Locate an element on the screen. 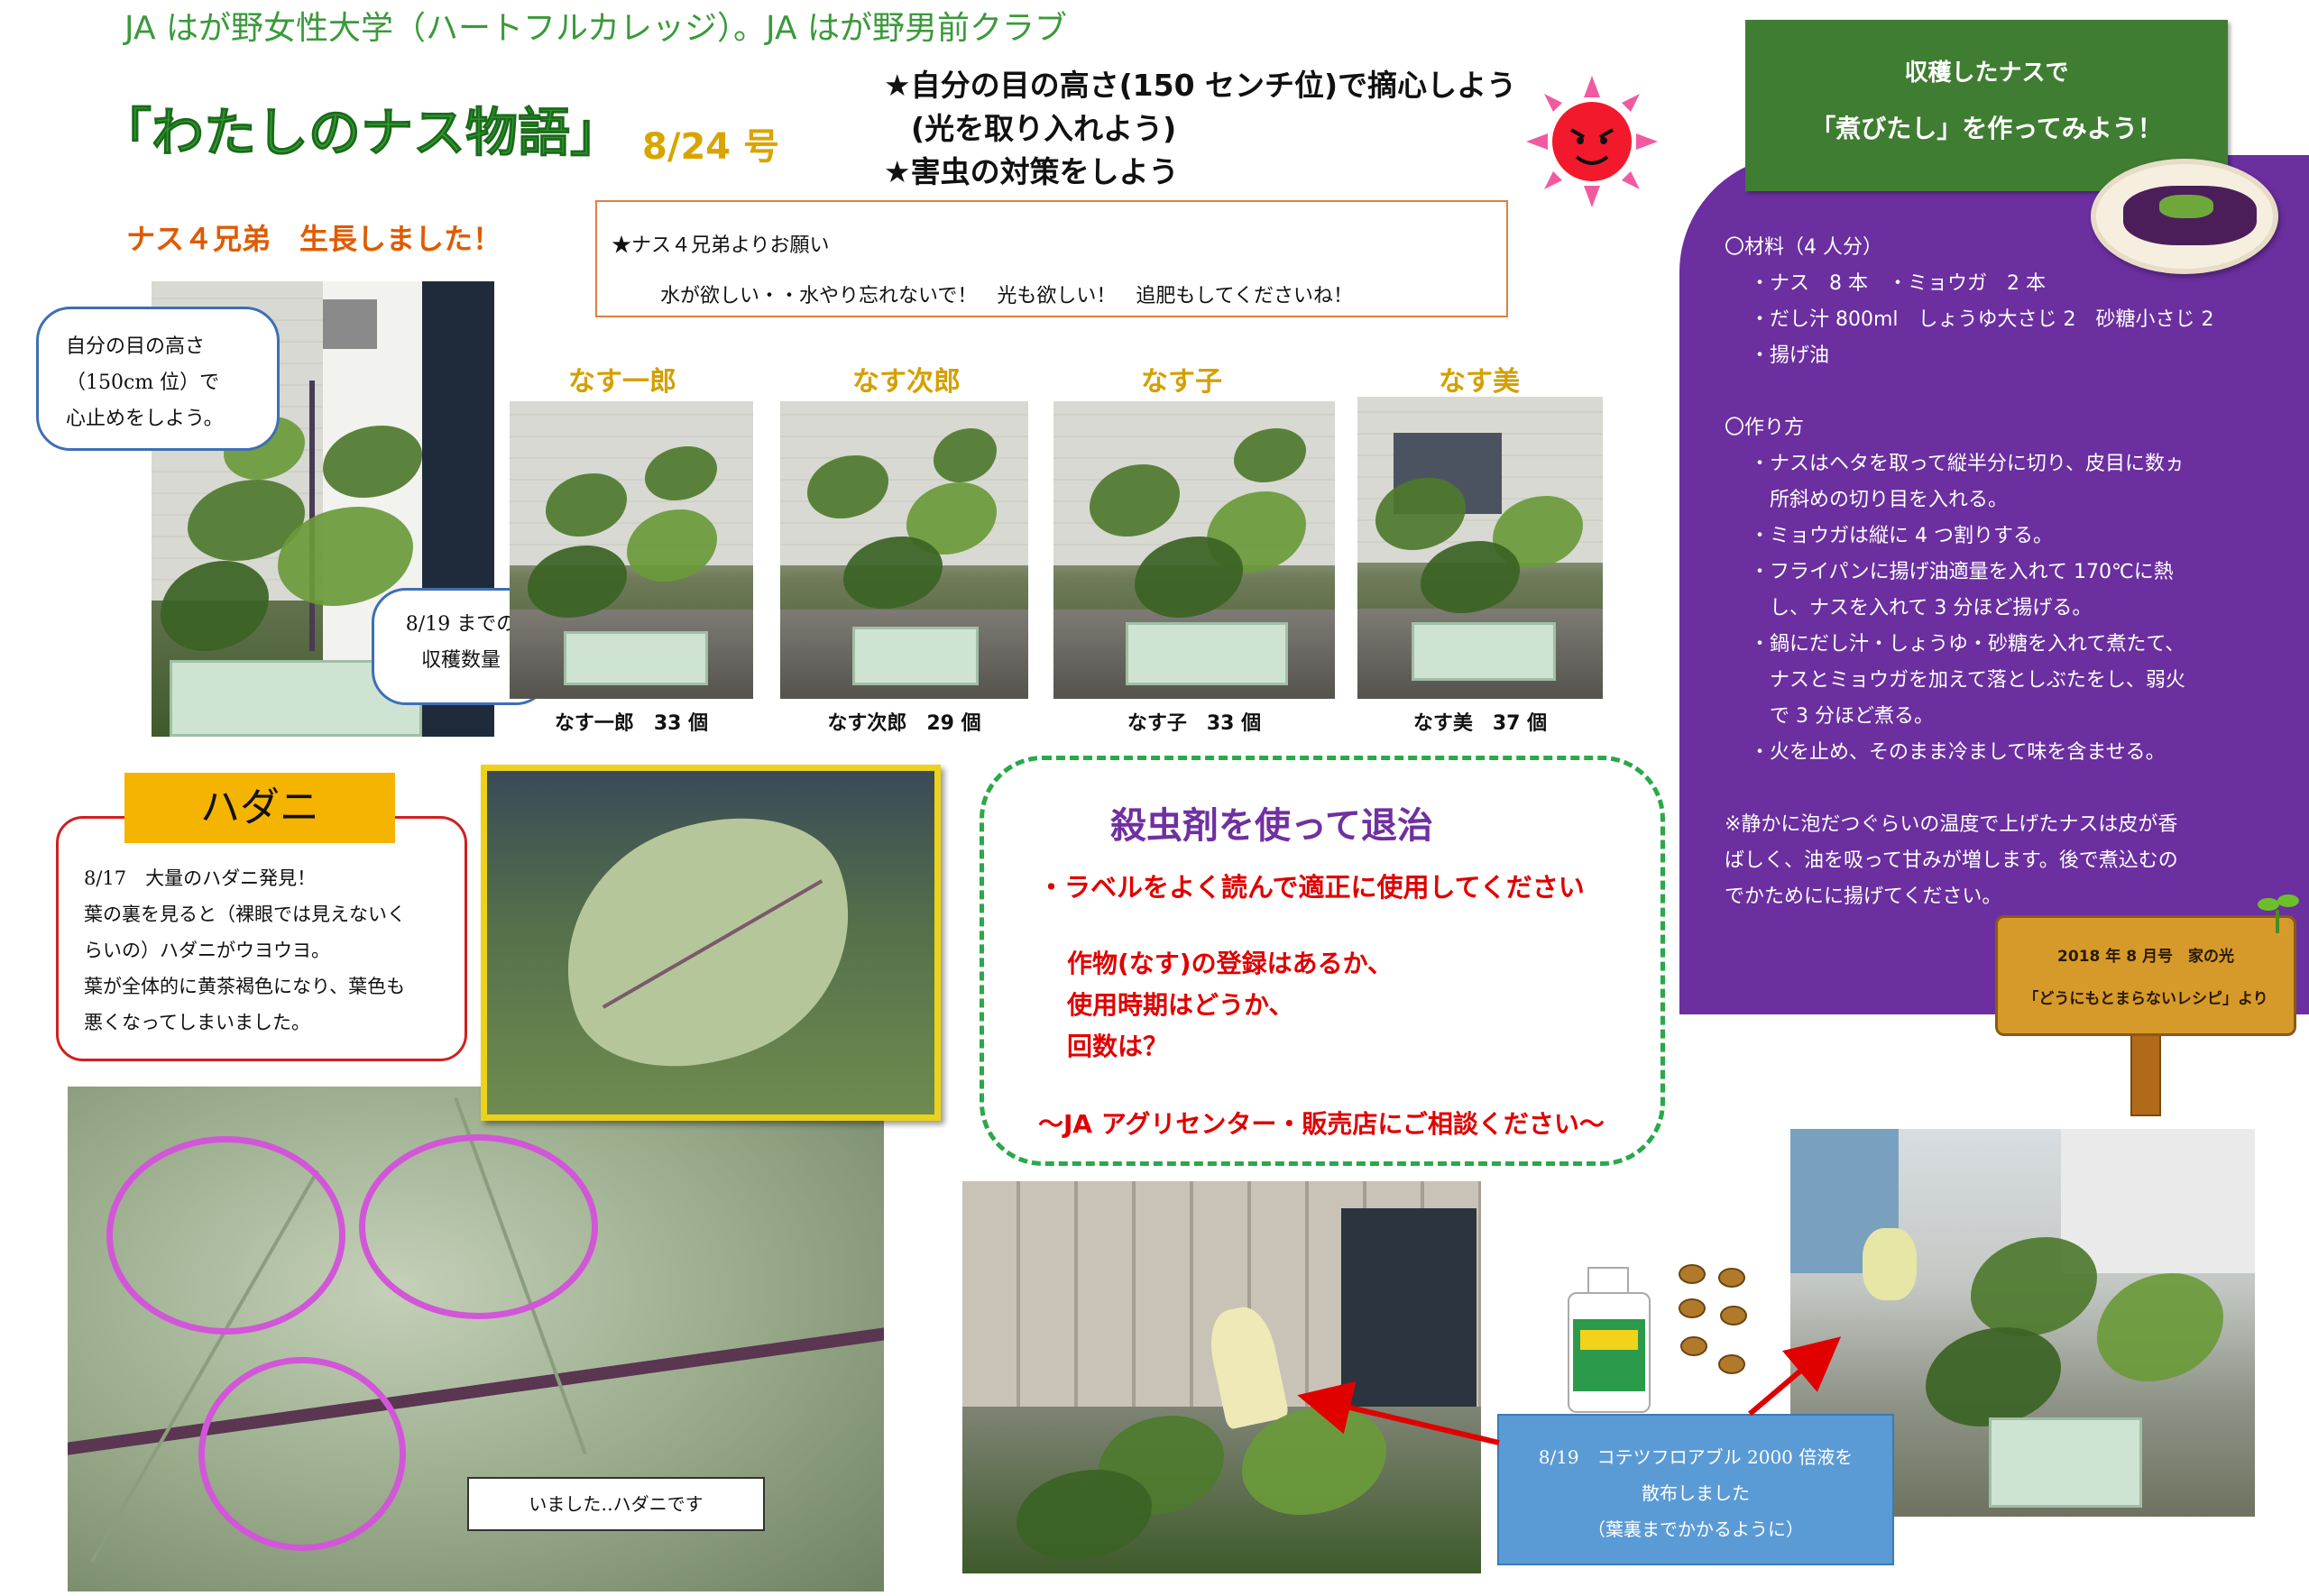  mite-photo-callout: いました‥ハダニです is located at coordinates (616, 1504).